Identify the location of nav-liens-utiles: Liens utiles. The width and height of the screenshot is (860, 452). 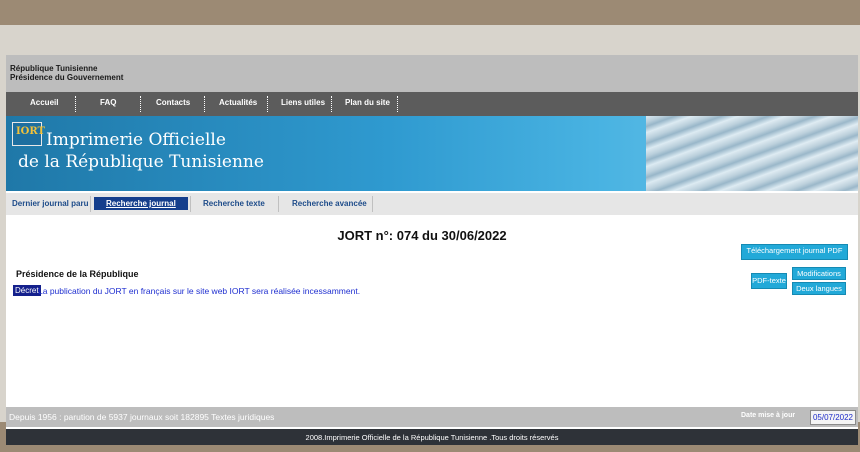
(303, 102).